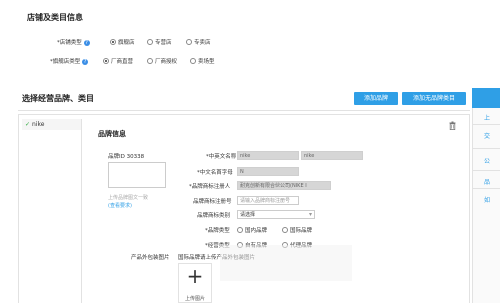 Image resolution: width=500 pixels, height=303 pixels. What do you see at coordinates (284, 185) in the screenshot?
I see `owner-field: 耐克创新有限合伙公司(NIKE I` at bounding box center [284, 185].